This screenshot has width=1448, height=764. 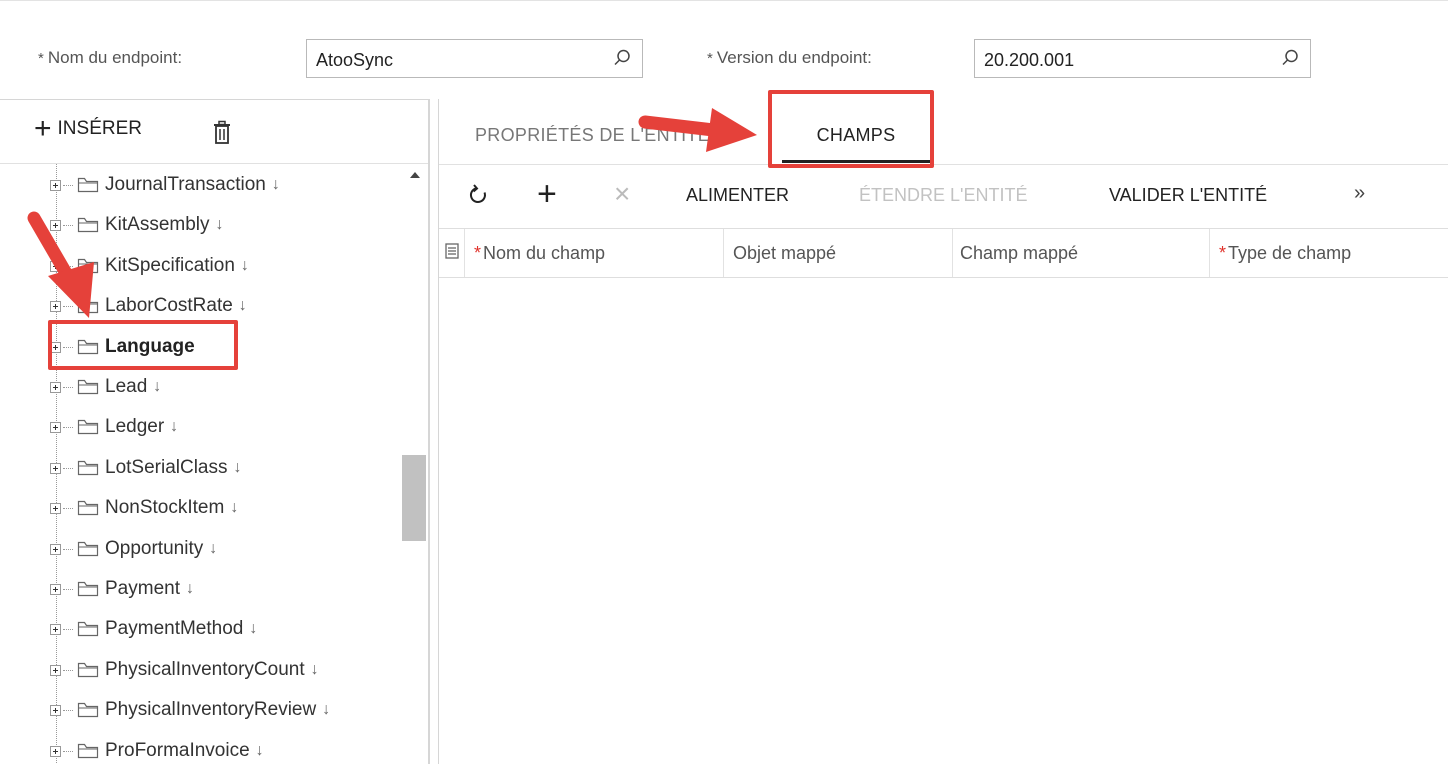 What do you see at coordinates (547, 194) in the screenshot?
I see `add-row-button: +` at bounding box center [547, 194].